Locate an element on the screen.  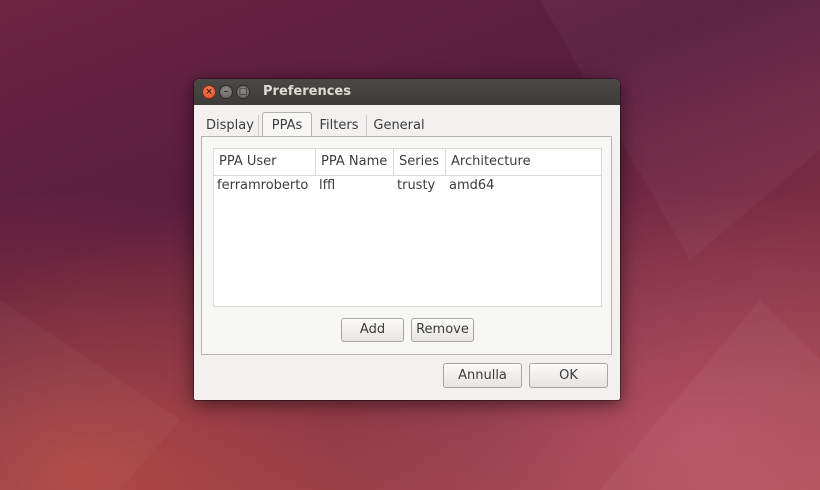
column-header-ppa-name: PPA Name is located at coordinates (355, 162).